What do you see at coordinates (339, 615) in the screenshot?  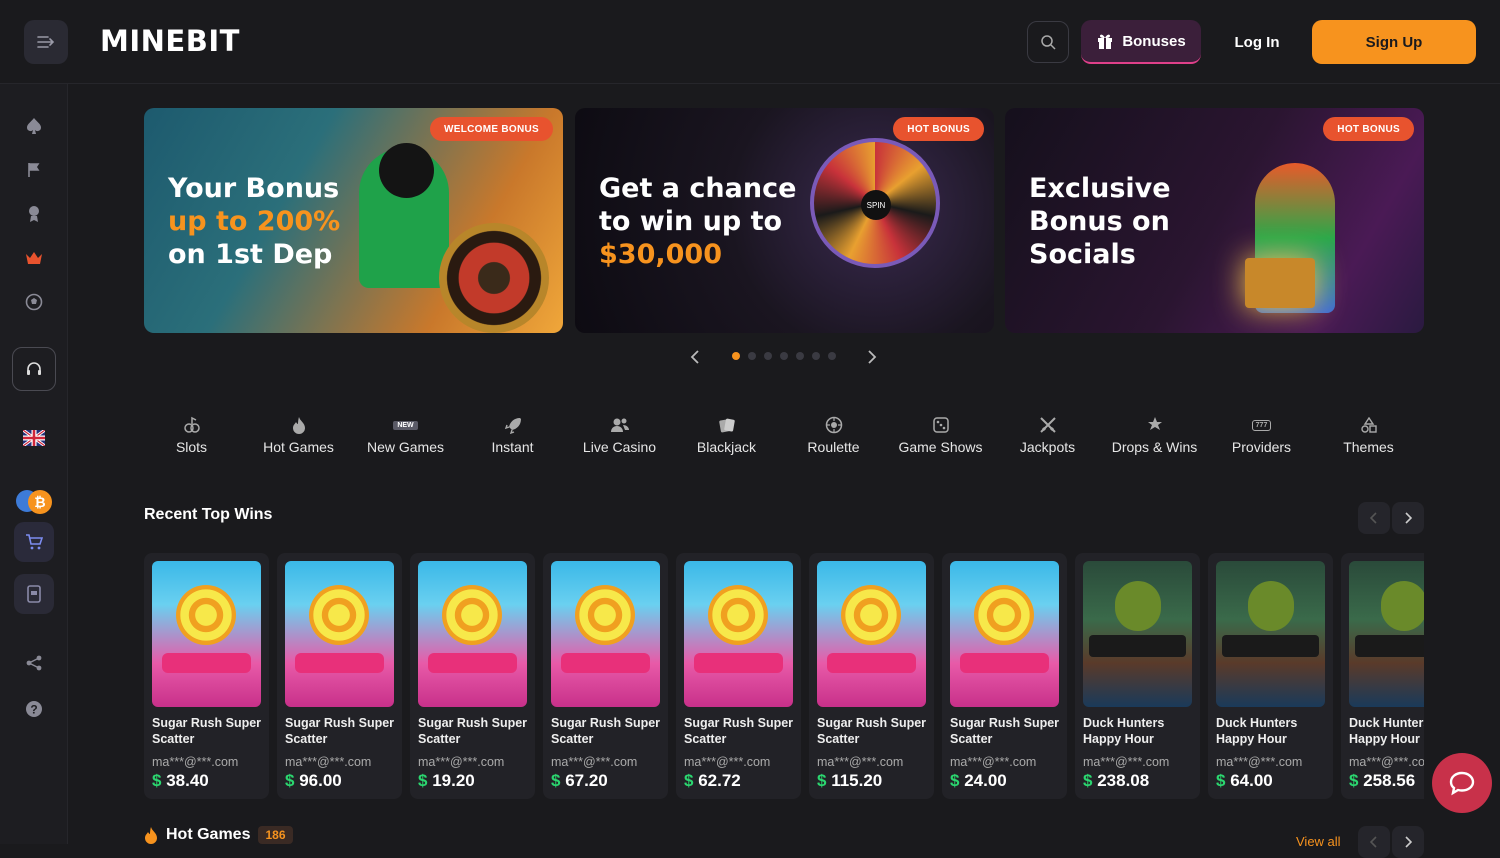 I see `sun-swirl-art` at bounding box center [339, 615].